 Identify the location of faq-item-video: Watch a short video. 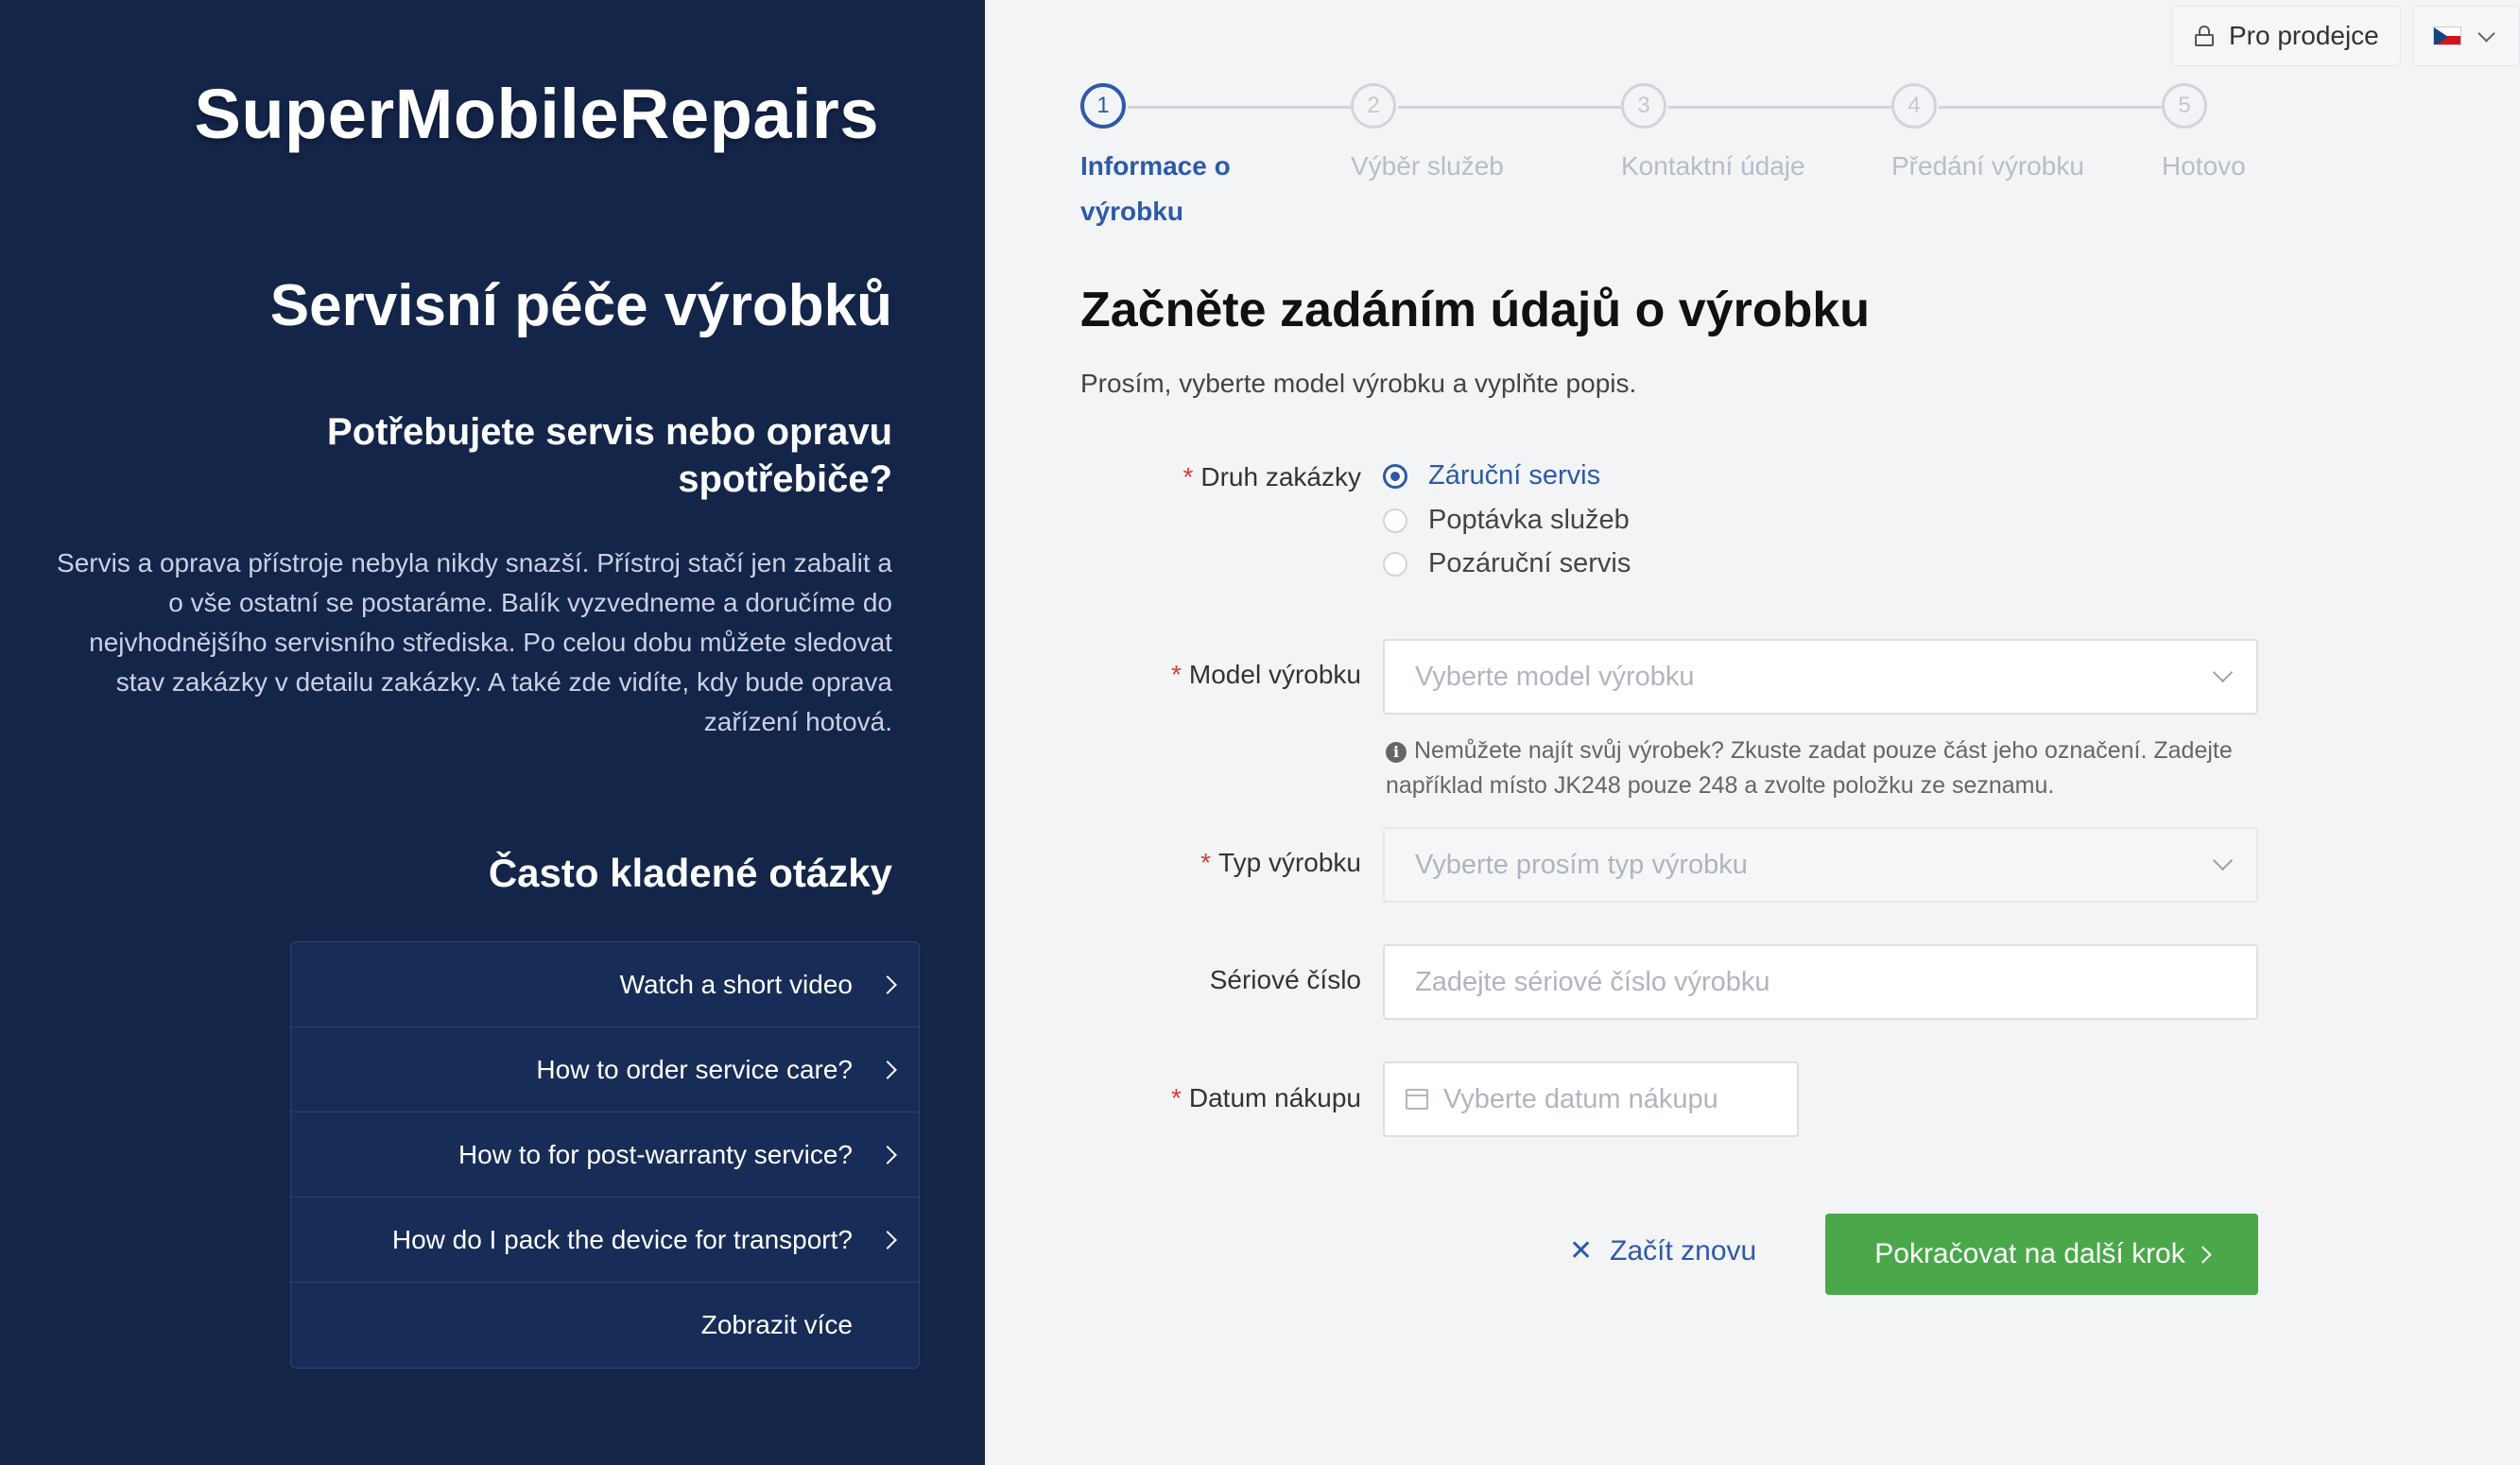
(605, 984).